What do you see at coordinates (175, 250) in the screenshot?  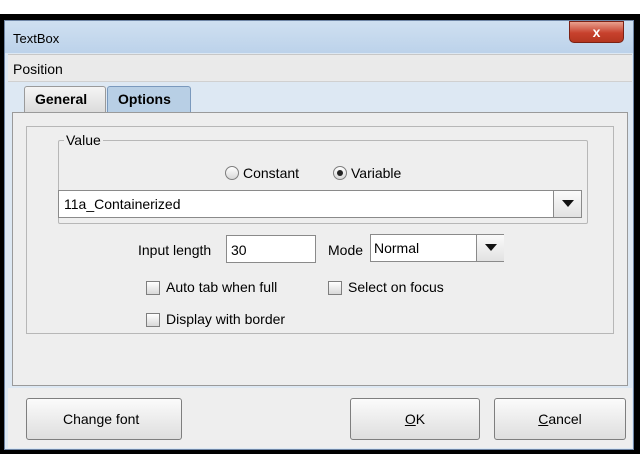 I see `input-length-label: Input length` at bounding box center [175, 250].